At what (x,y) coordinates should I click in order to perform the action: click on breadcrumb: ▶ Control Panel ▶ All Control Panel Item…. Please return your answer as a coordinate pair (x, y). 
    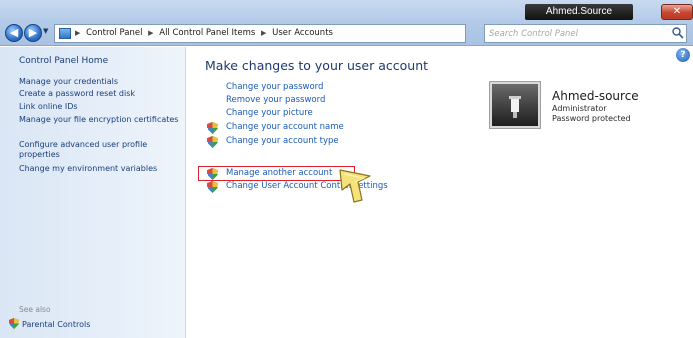
    Looking at the image, I should click on (205, 33).